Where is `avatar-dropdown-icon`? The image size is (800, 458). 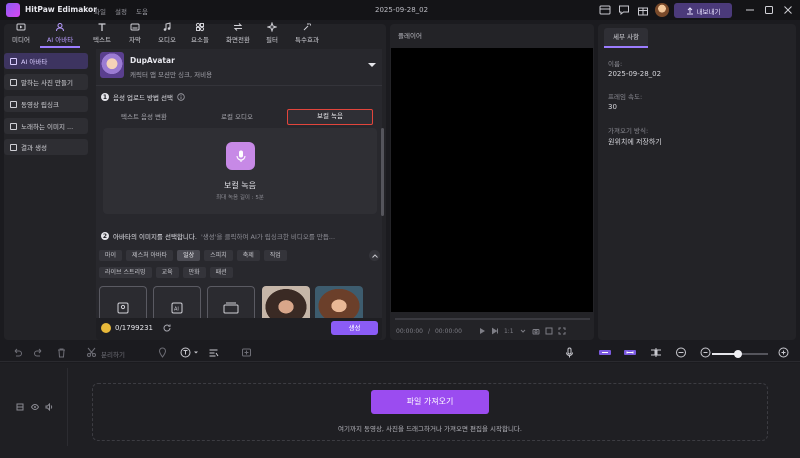 avatar-dropdown-icon is located at coordinates (372, 65).